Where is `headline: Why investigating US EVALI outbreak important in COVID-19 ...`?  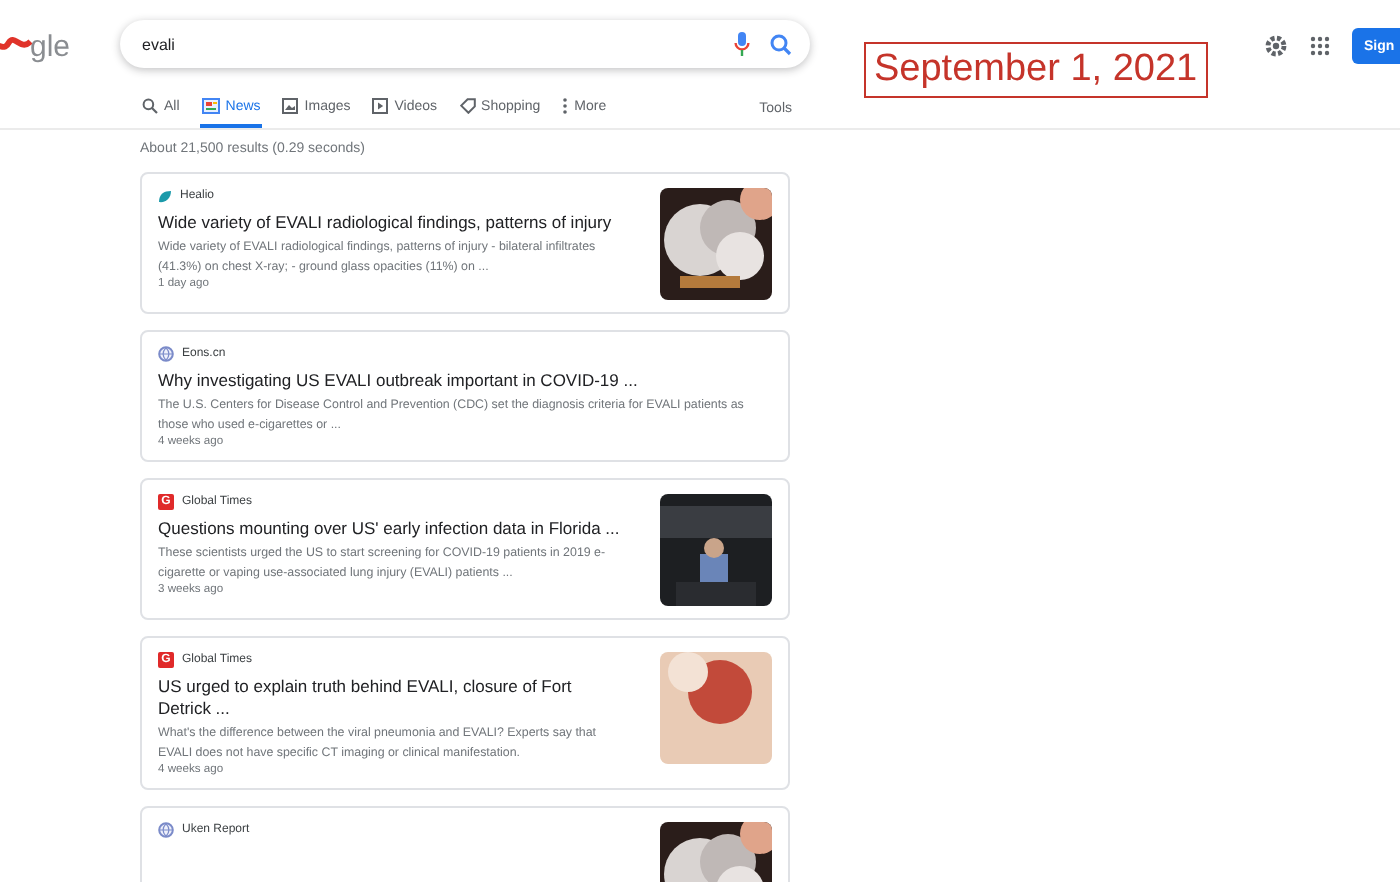
headline: Why investigating US EVALI outbreak important in COVID-19 ... is located at coordinates (465, 381).